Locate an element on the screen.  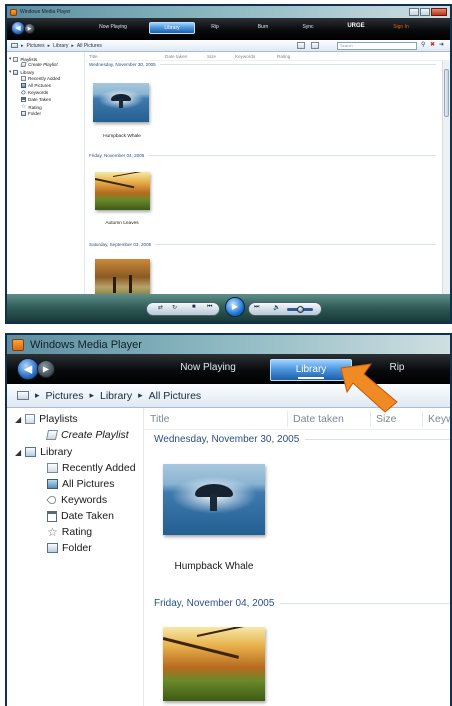
group-date: Wednesday, November 30, 2005 is located at coordinates (227, 439).